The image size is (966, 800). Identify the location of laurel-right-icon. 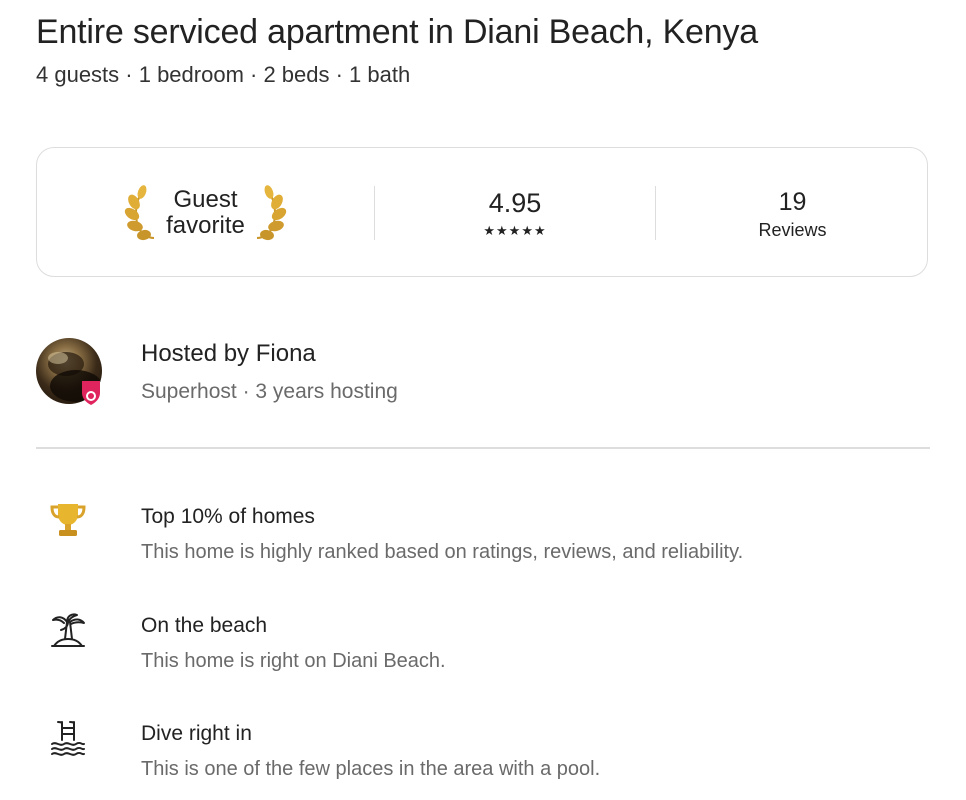
(271, 213).